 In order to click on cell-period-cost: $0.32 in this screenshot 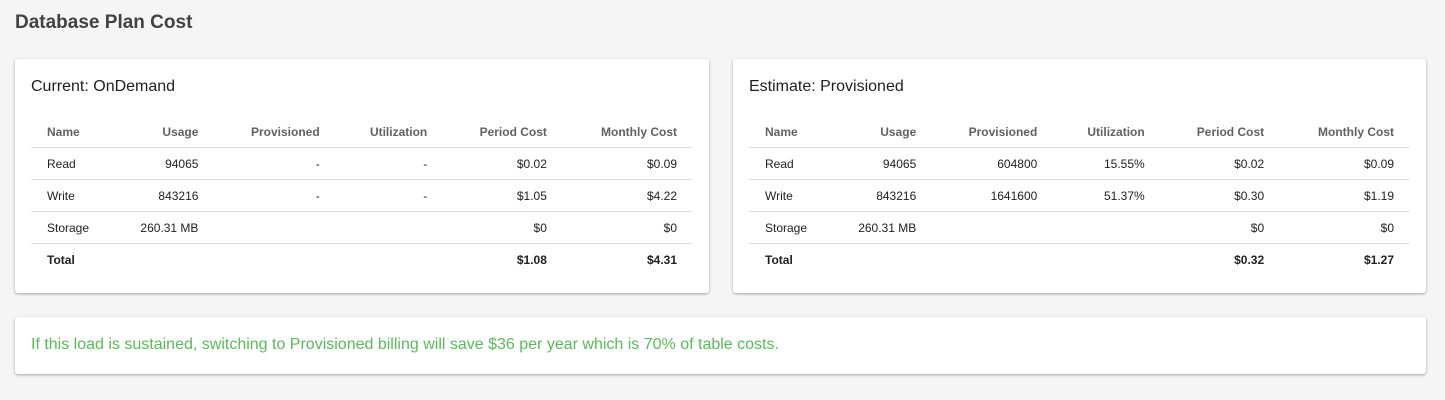, I will do `click(1249, 259)`.